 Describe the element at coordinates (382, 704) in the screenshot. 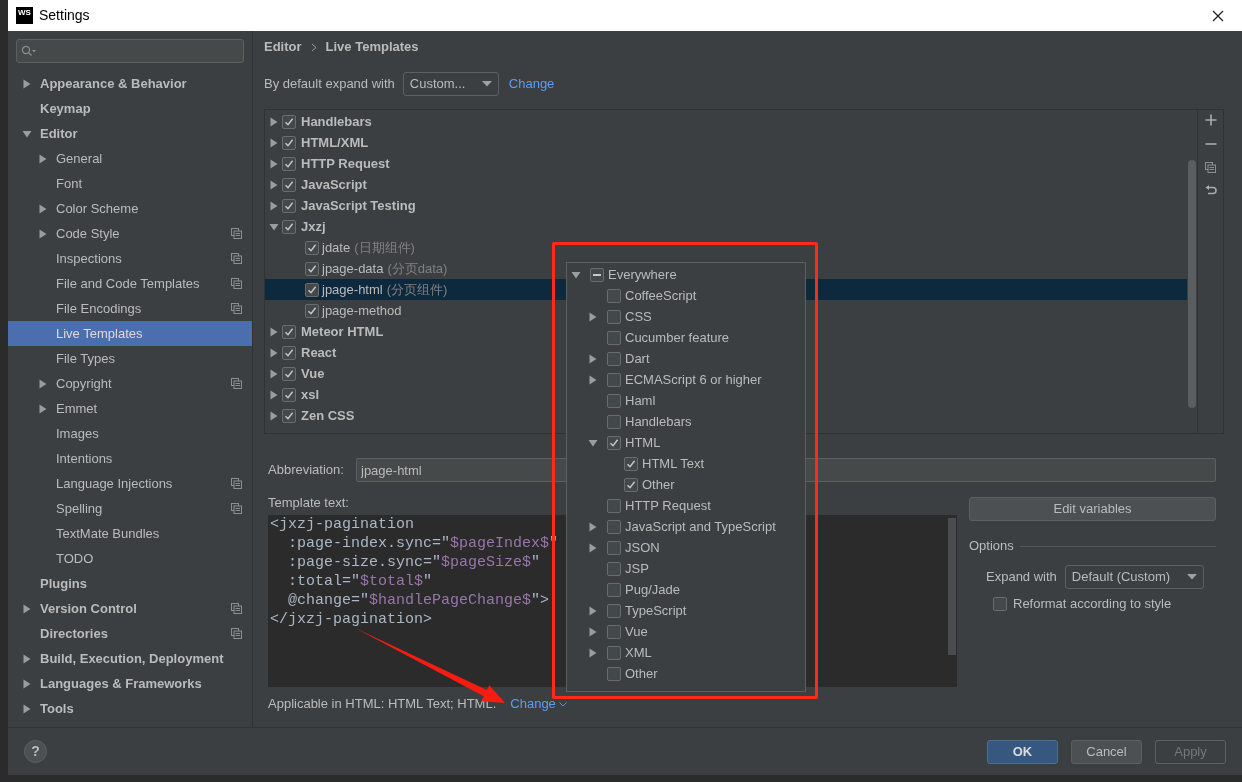

I see `applicable-text: Applicable in HTML: HTML Text; HTML.` at that location.